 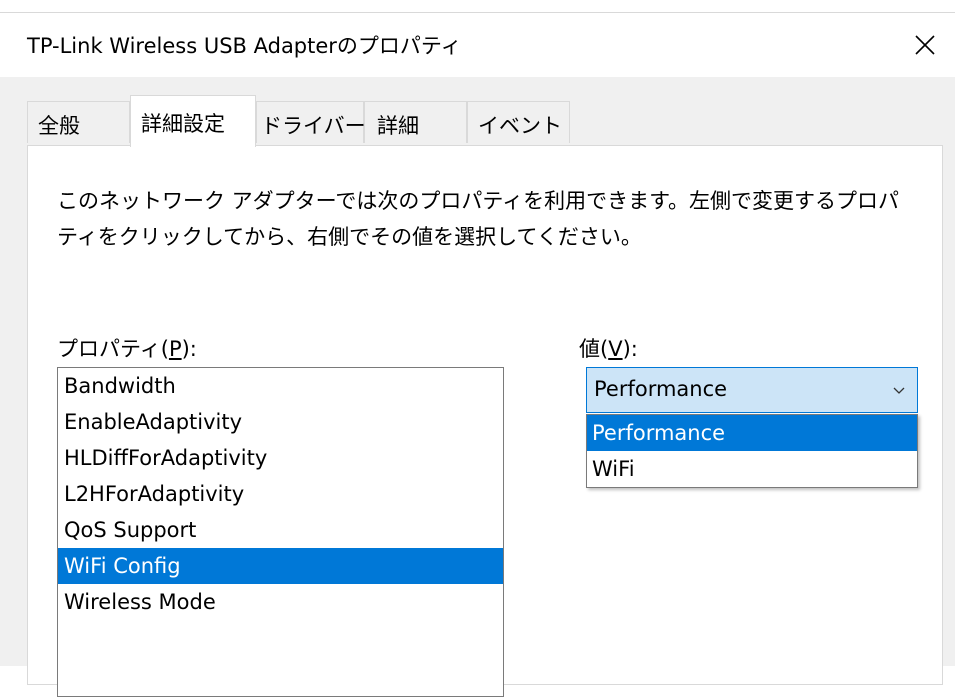 I want to click on property-item-l2hforadaptivity: L2HForAdaptivity, so click(x=280, y=494).